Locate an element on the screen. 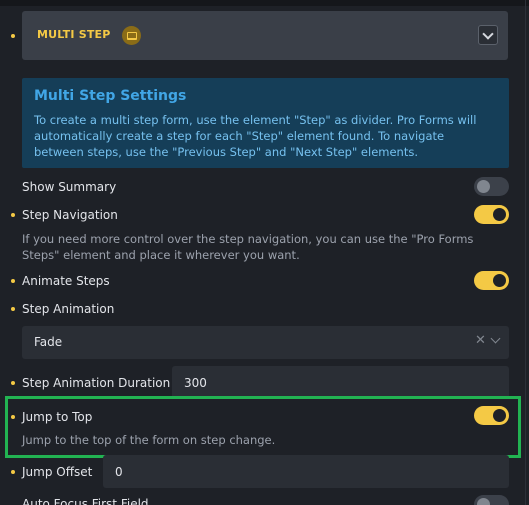 The width and height of the screenshot is (529, 505). animate-steps-label: Animate Steps is located at coordinates (66, 281).